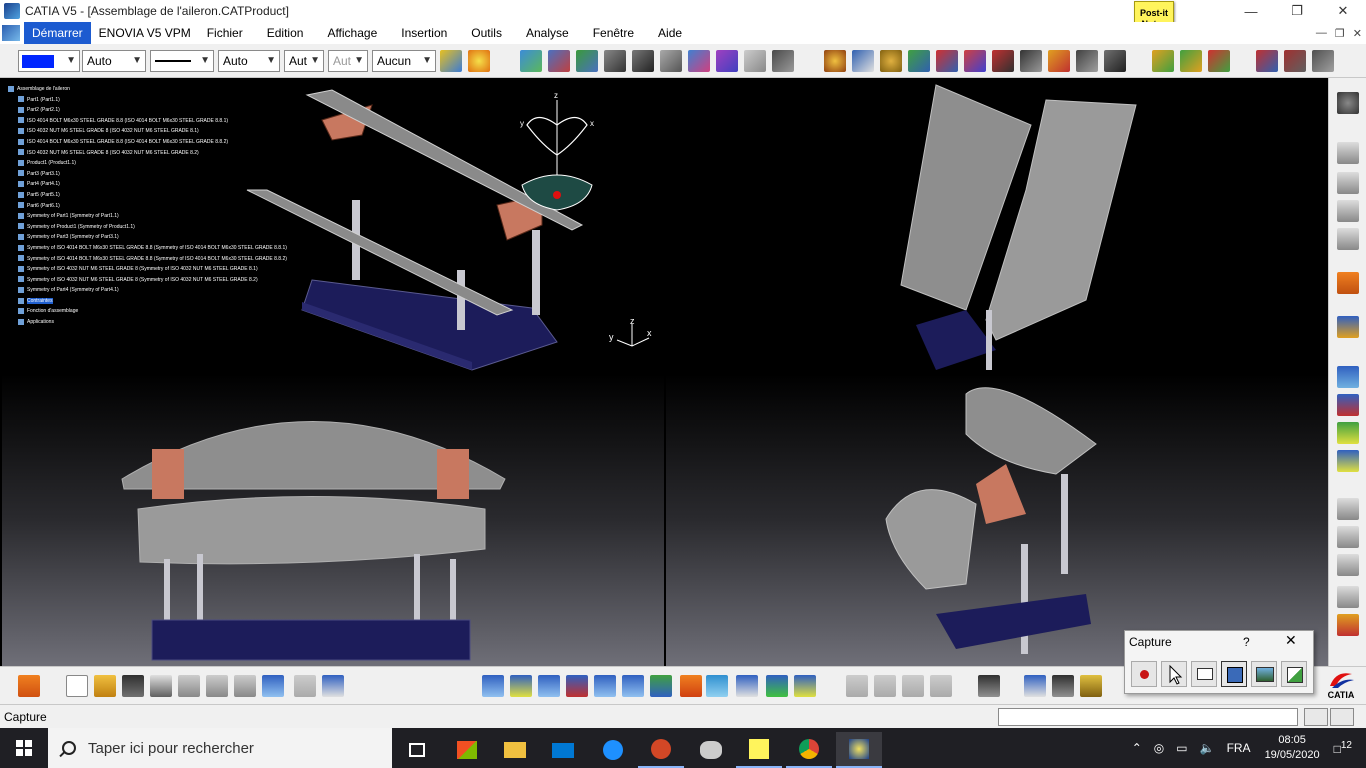  What do you see at coordinates (273, 686) in the screenshot?
I see `undo-icon` at bounding box center [273, 686].